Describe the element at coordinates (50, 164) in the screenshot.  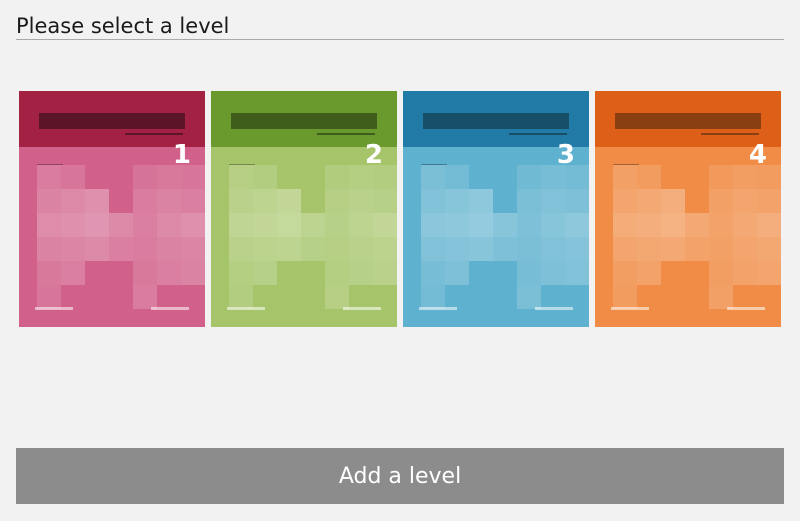
I see `level-card-divider` at that location.